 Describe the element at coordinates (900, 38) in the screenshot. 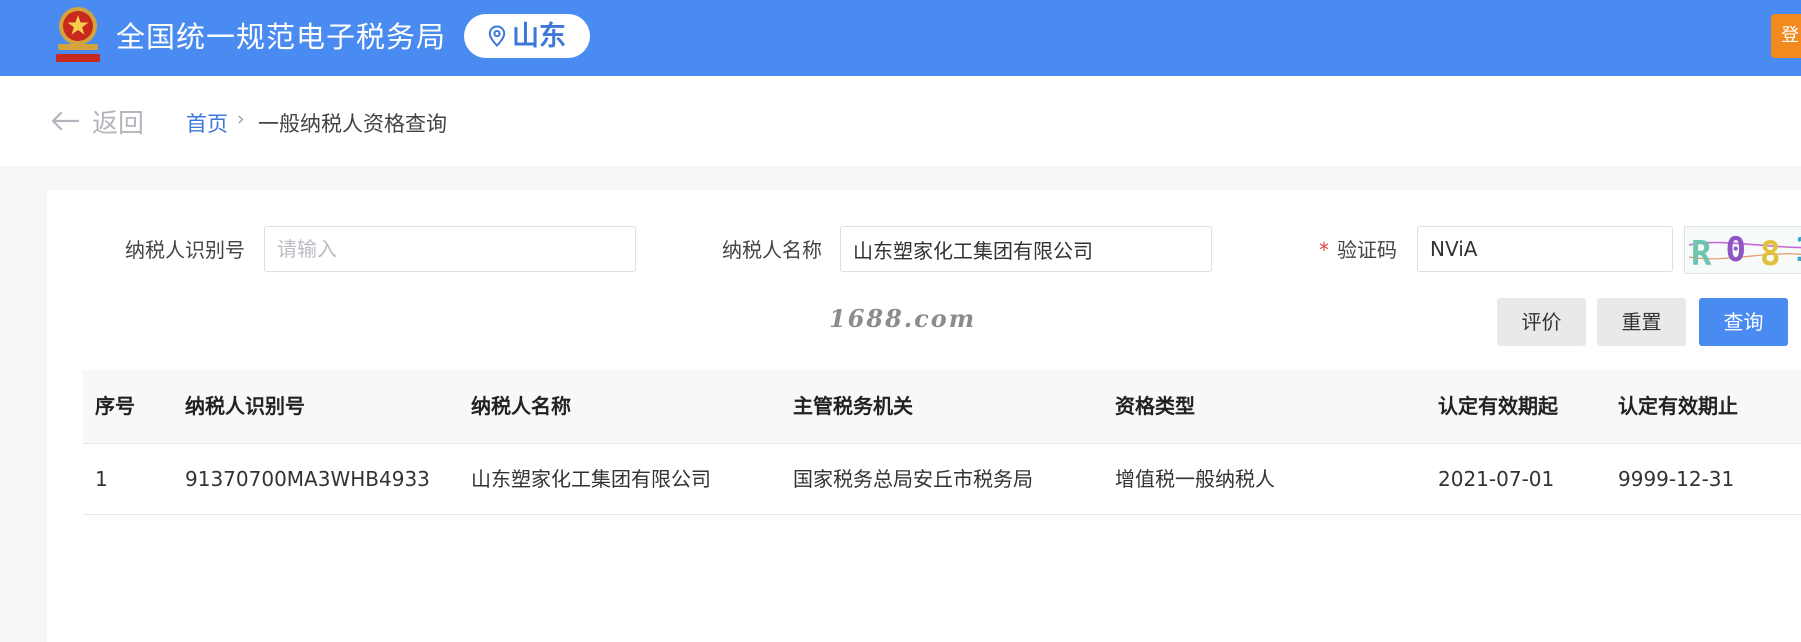

I see `top-header: 全国统一规范电子税务局 山东 登录` at that location.